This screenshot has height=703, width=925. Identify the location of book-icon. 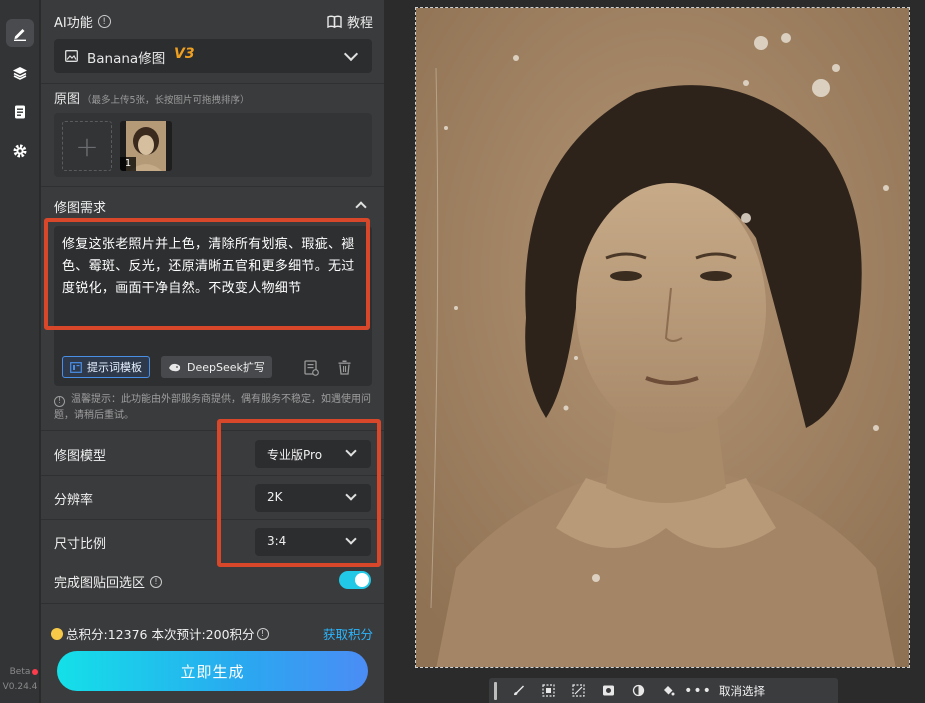
(334, 21).